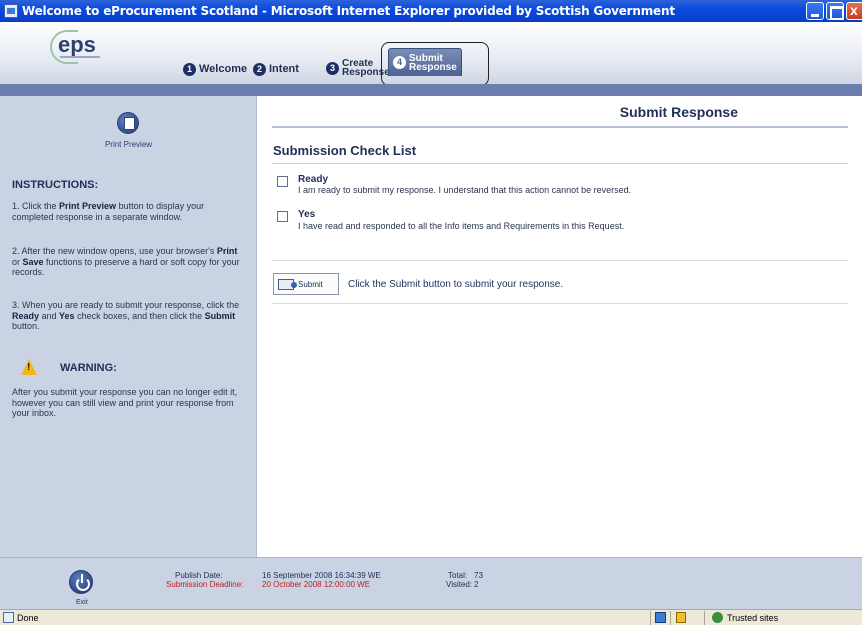  I want to click on instruction-text: or, so click(17, 261).